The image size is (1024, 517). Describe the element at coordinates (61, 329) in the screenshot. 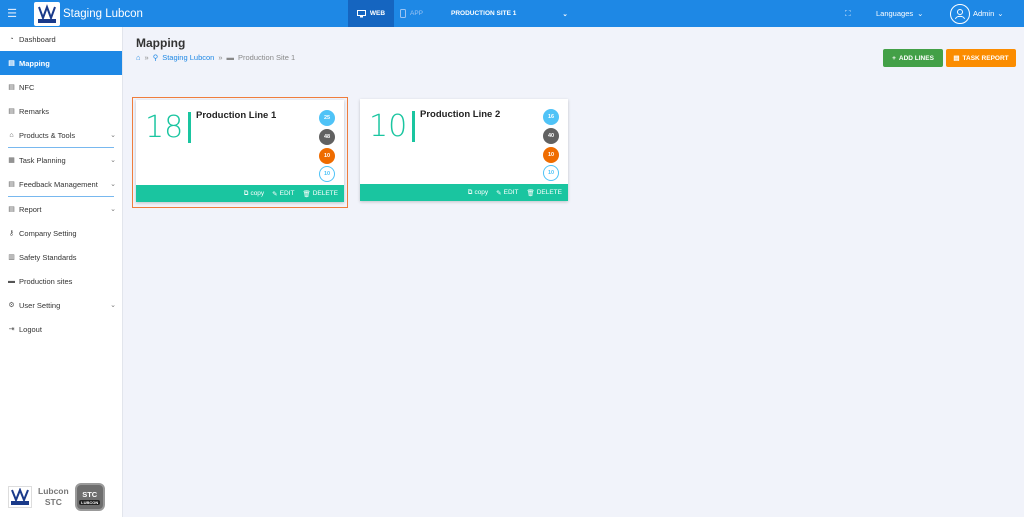

I see `sidebar-item-logout: ⇥ Logout` at that location.